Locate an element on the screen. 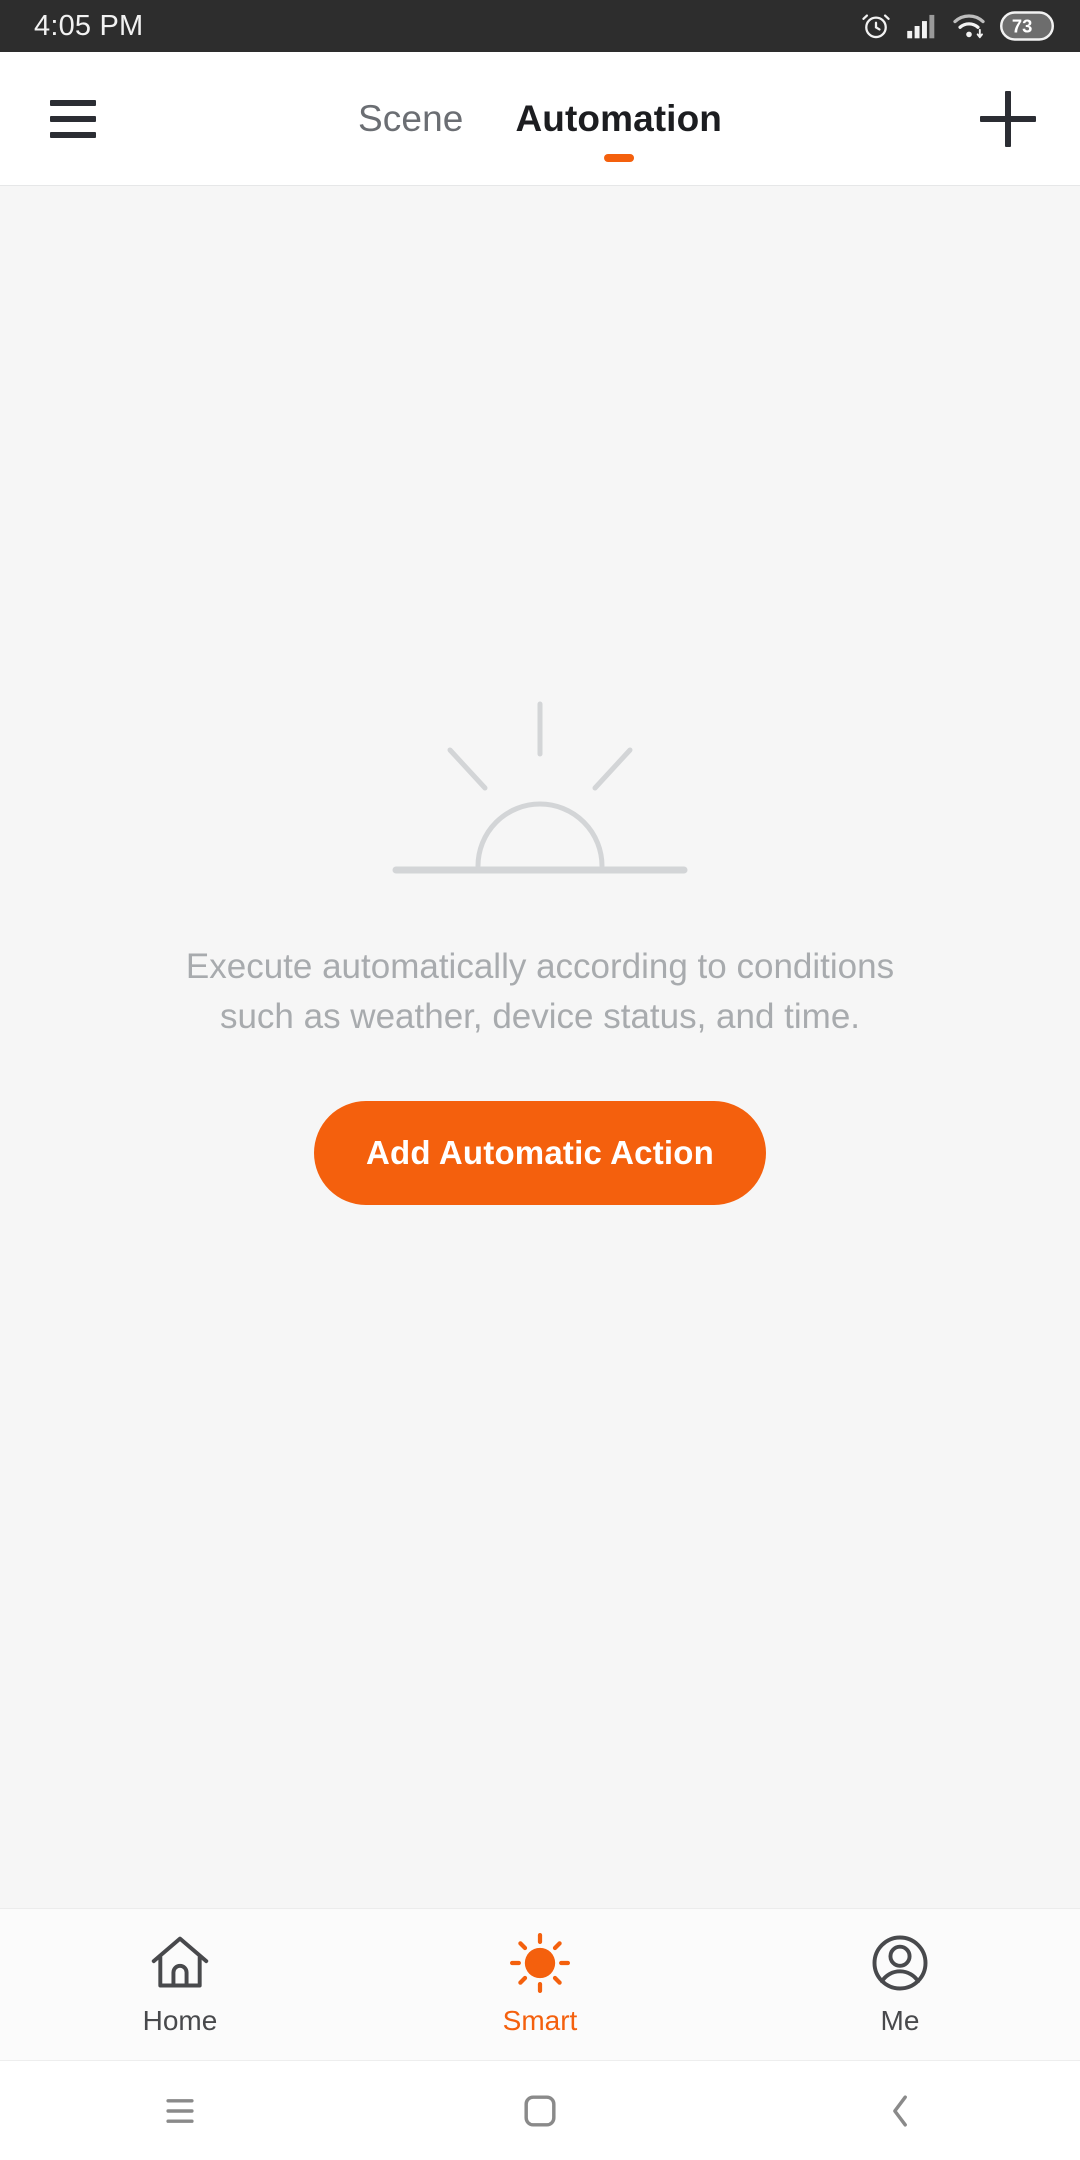  plus-icon is located at coordinates (1008, 118).